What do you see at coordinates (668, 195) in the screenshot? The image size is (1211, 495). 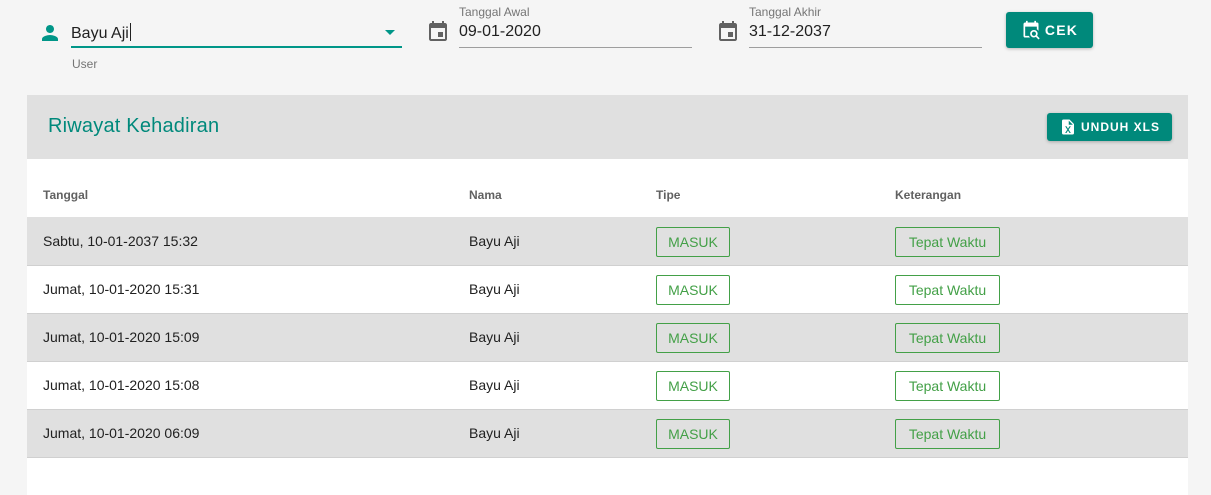 I see `column-header-tipe: Tipe` at bounding box center [668, 195].